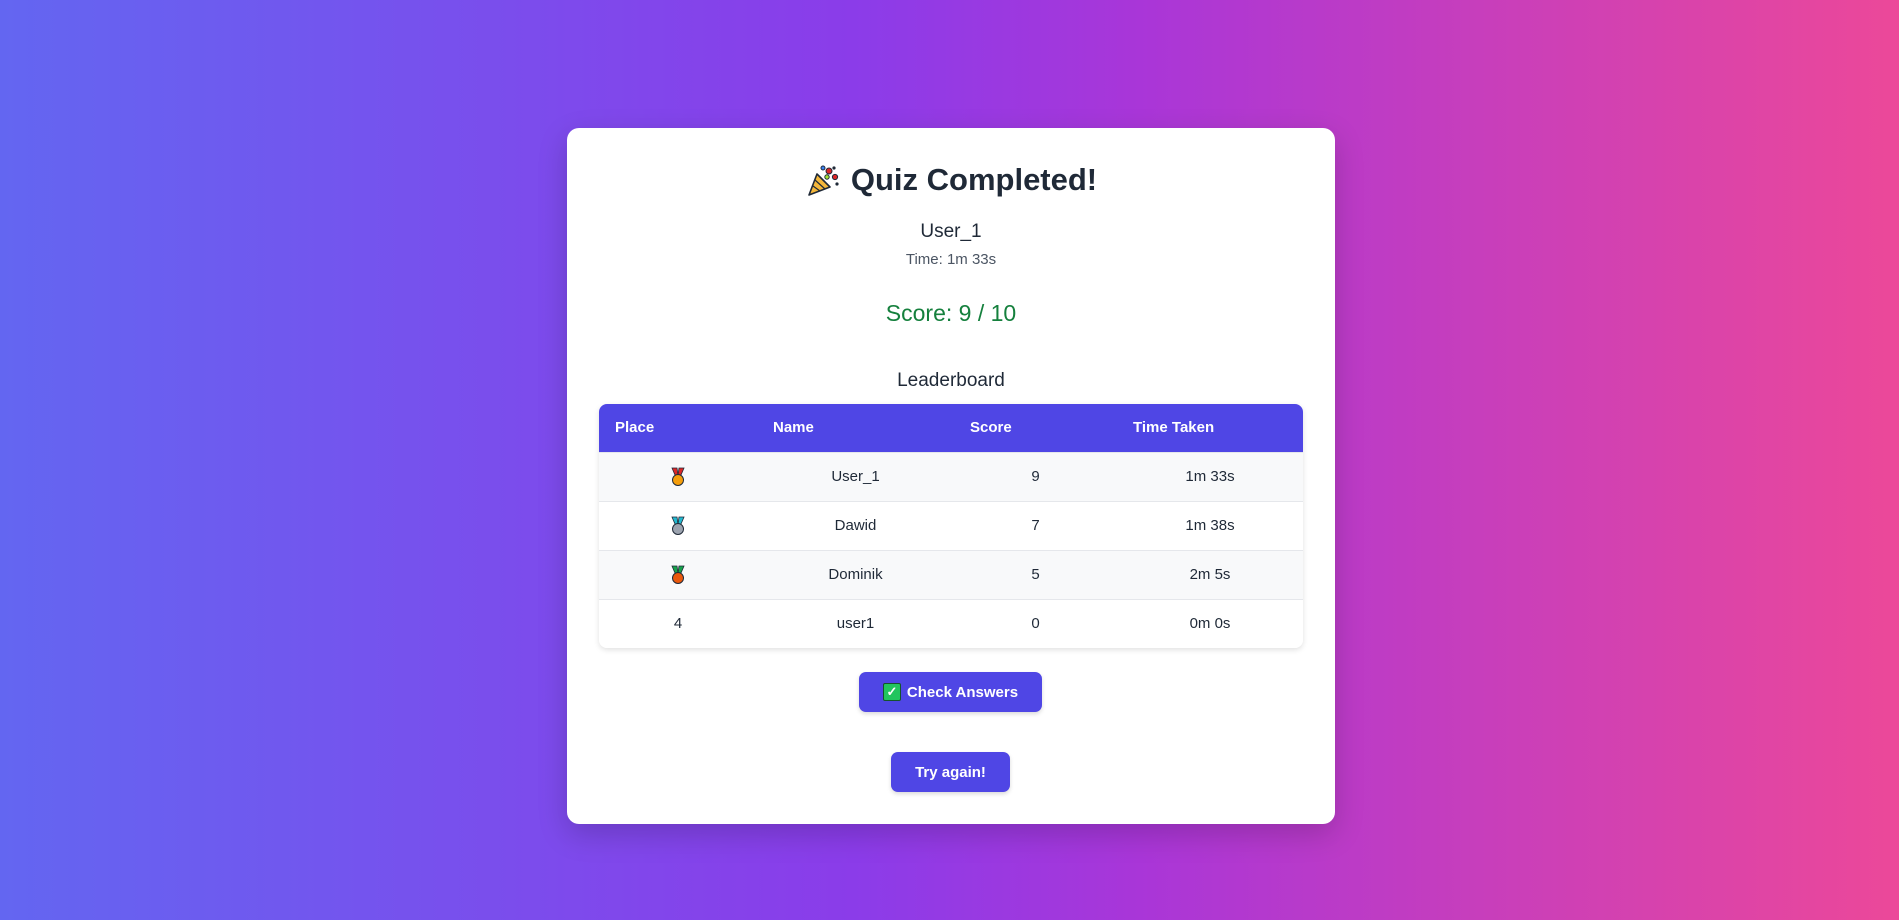 This screenshot has height=920, width=1899. What do you see at coordinates (951, 428) in the screenshot?
I see `leaderboard-header-row: Place Name Score Time Taken` at bounding box center [951, 428].